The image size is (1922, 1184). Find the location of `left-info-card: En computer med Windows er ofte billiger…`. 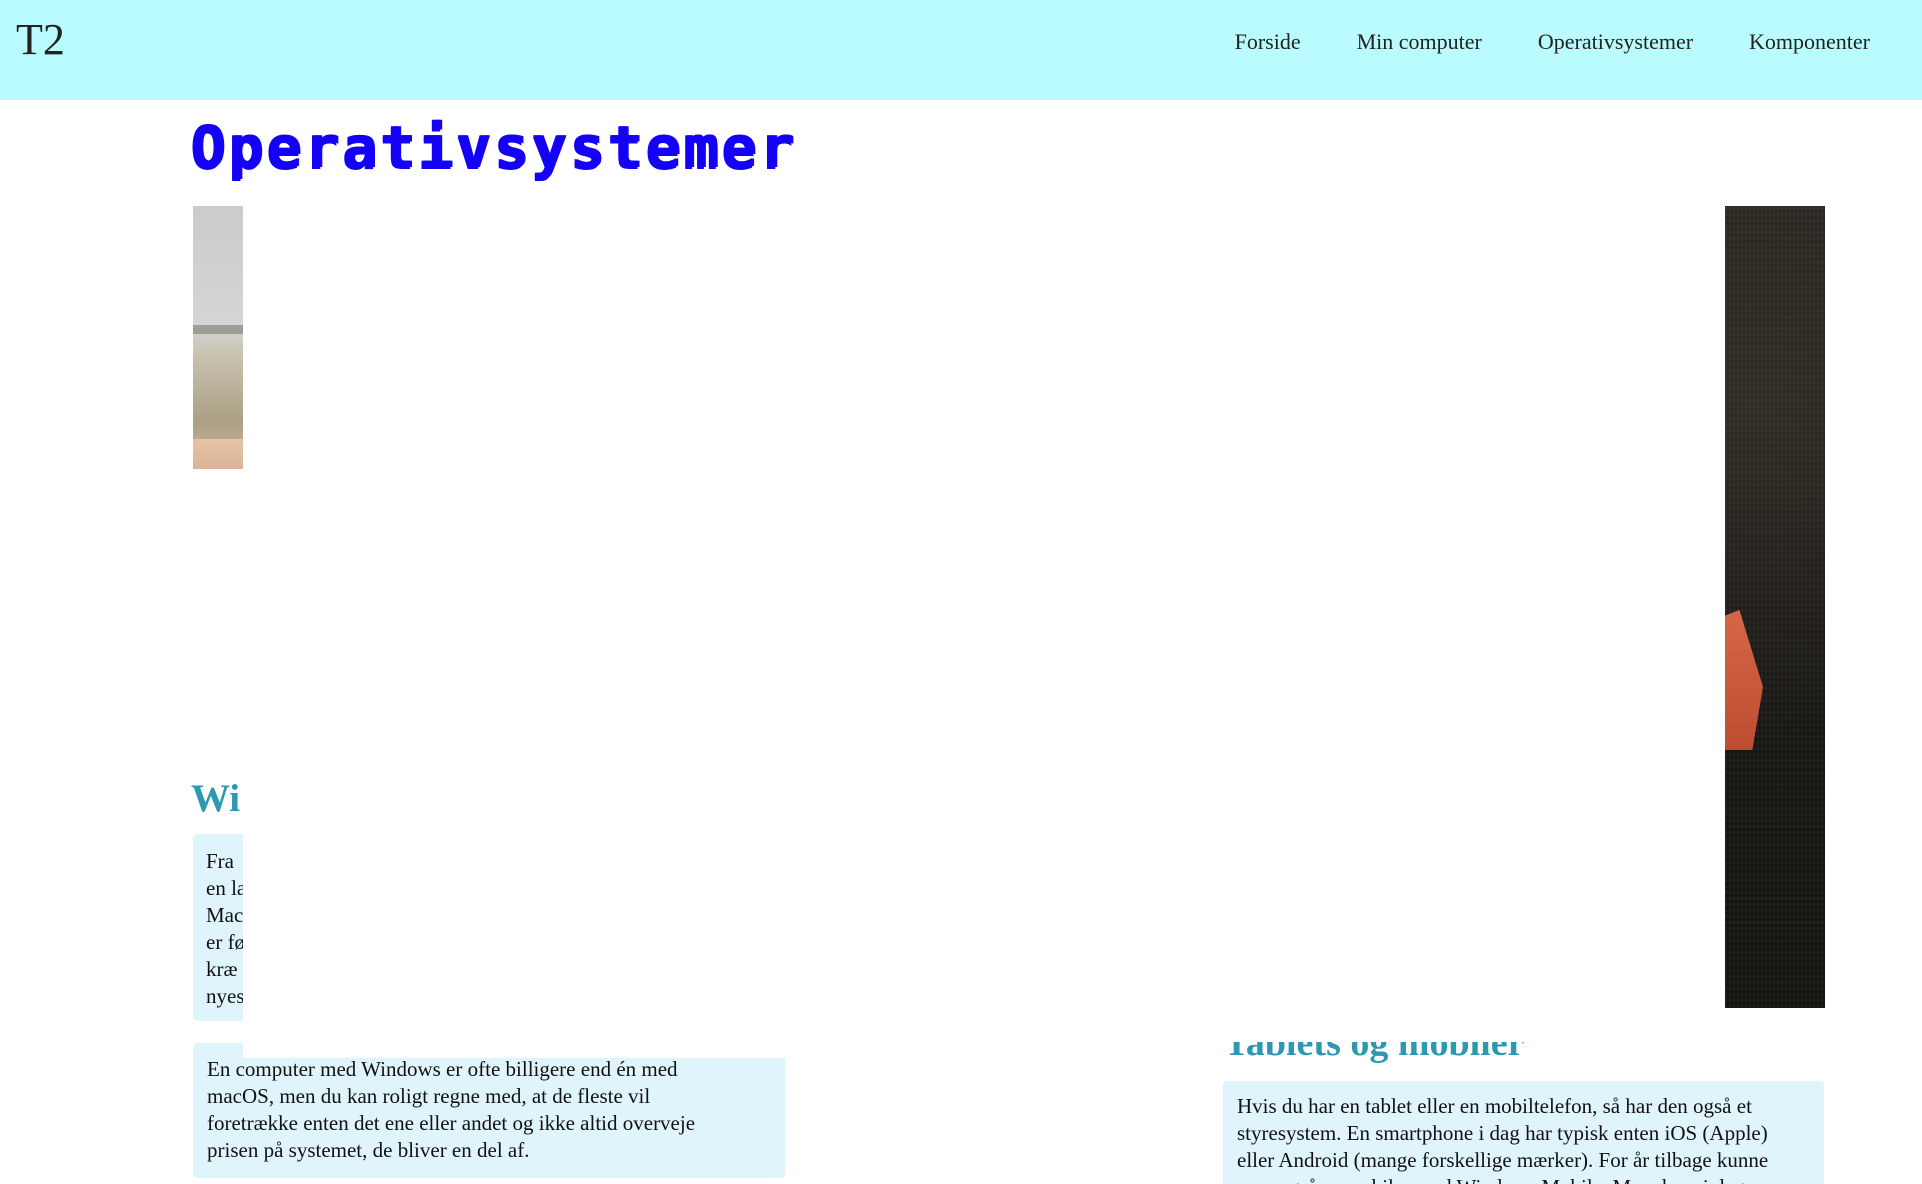

left-info-card: En computer med Windows er ofte billiger… is located at coordinates (489, 1110).